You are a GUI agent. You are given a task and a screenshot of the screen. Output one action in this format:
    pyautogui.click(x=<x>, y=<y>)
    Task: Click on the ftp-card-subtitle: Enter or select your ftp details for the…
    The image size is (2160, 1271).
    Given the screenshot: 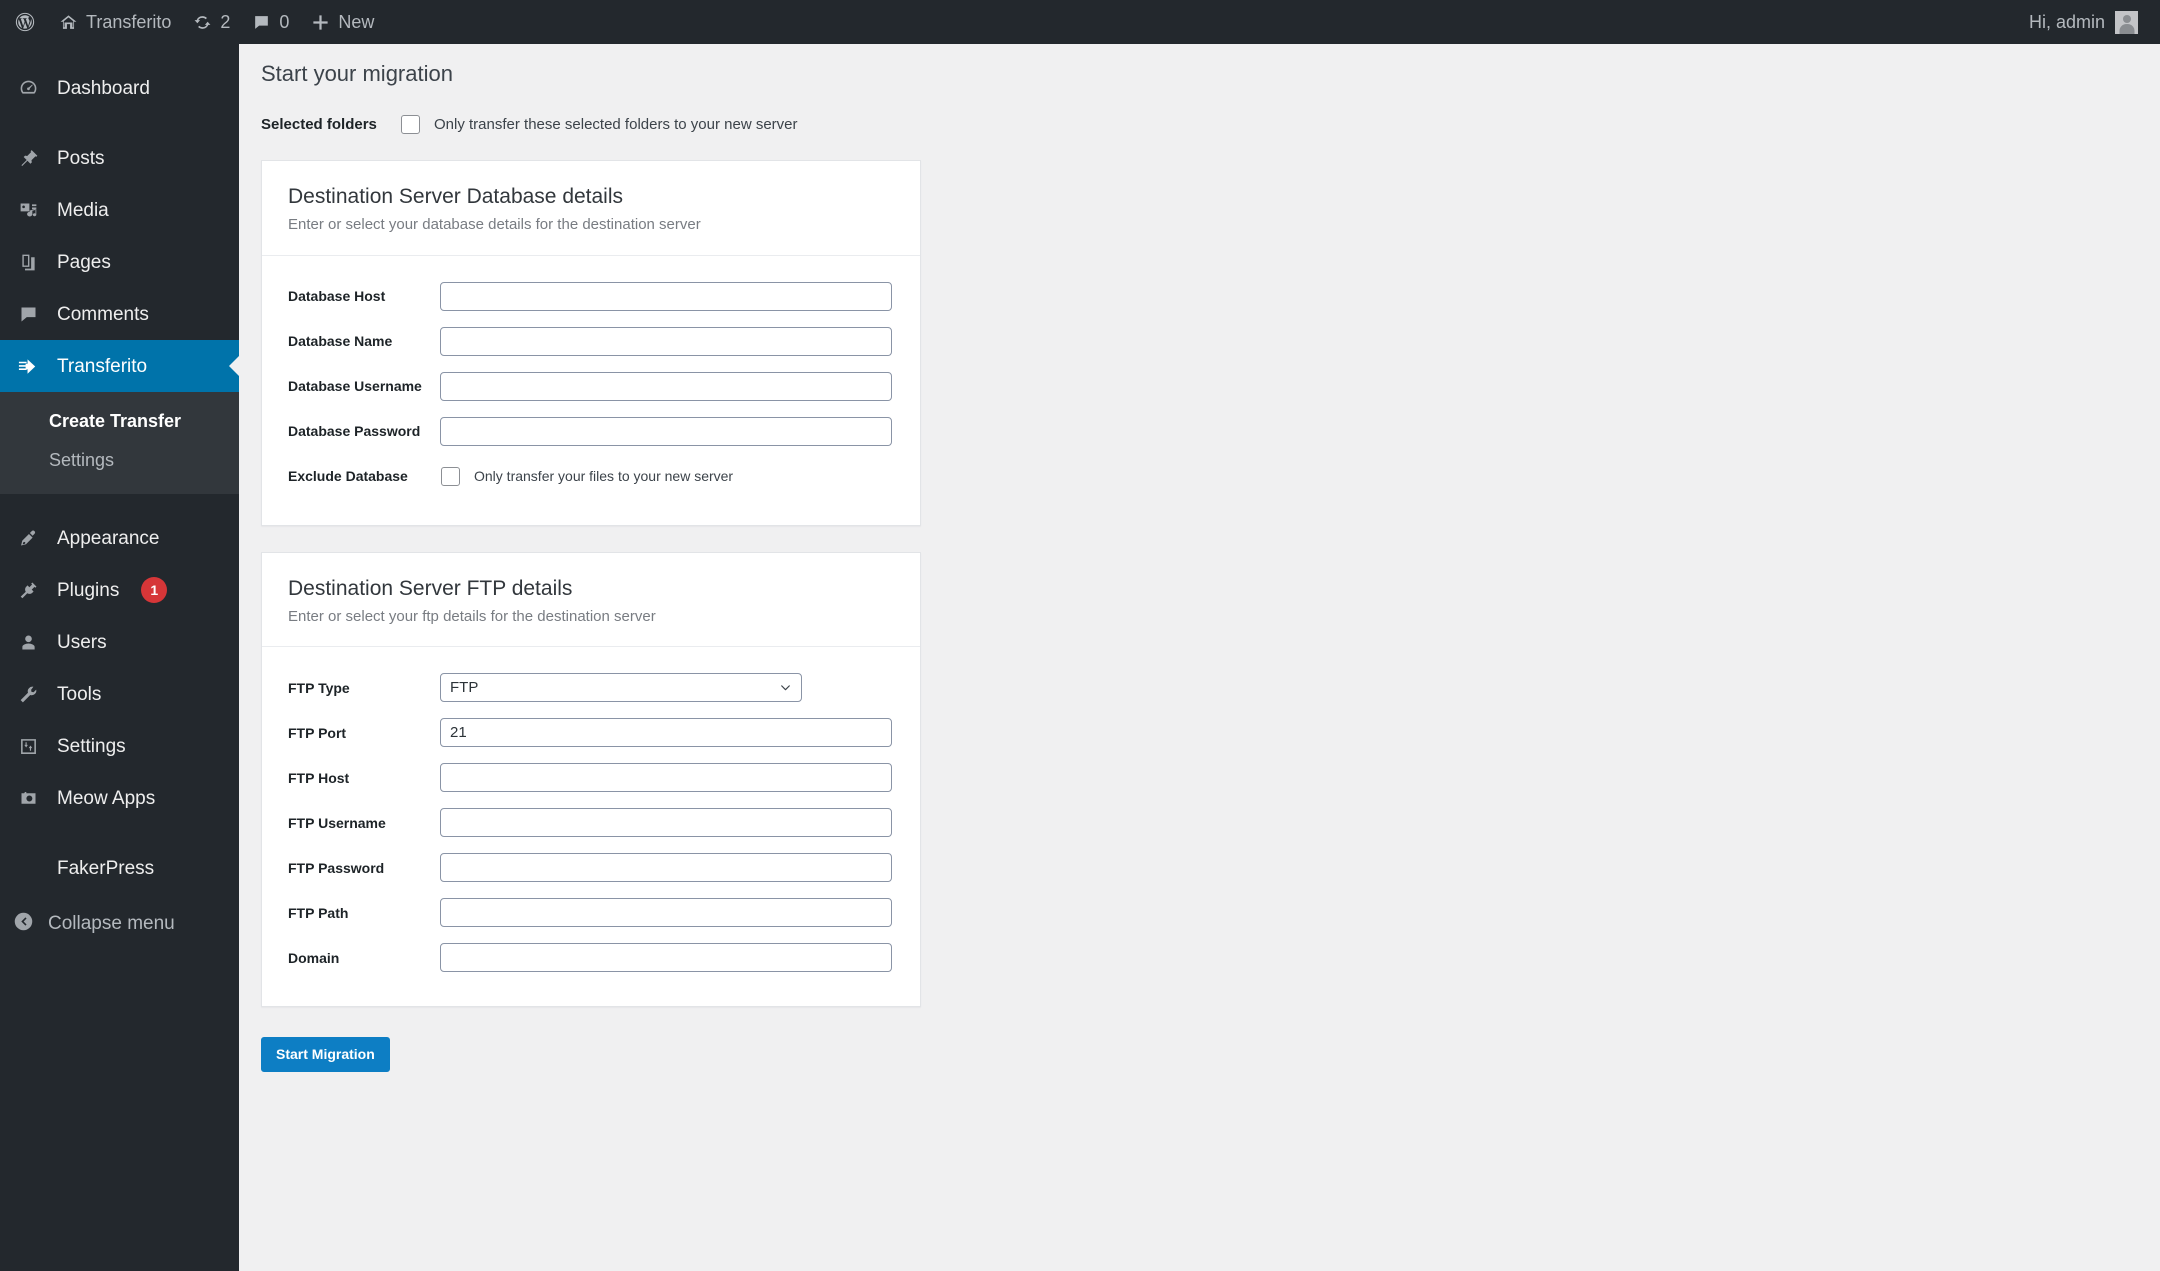 What is the action you would take?
    pyautogui.click(x=472, y=616)
    